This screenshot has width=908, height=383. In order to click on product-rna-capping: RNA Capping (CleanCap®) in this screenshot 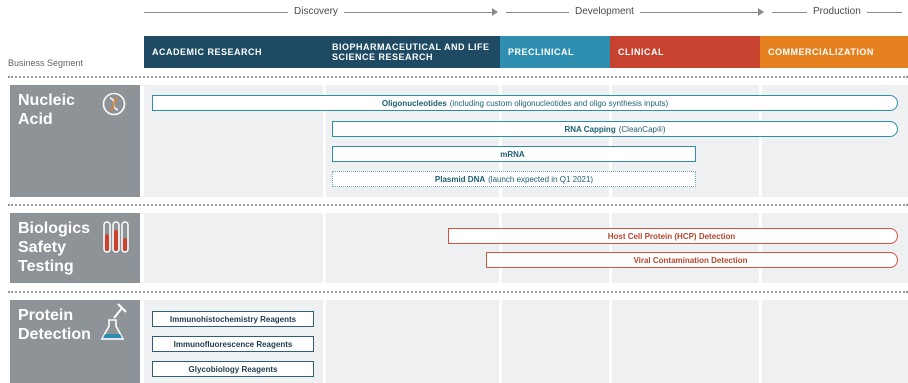, I will do `click(615, 129)`.